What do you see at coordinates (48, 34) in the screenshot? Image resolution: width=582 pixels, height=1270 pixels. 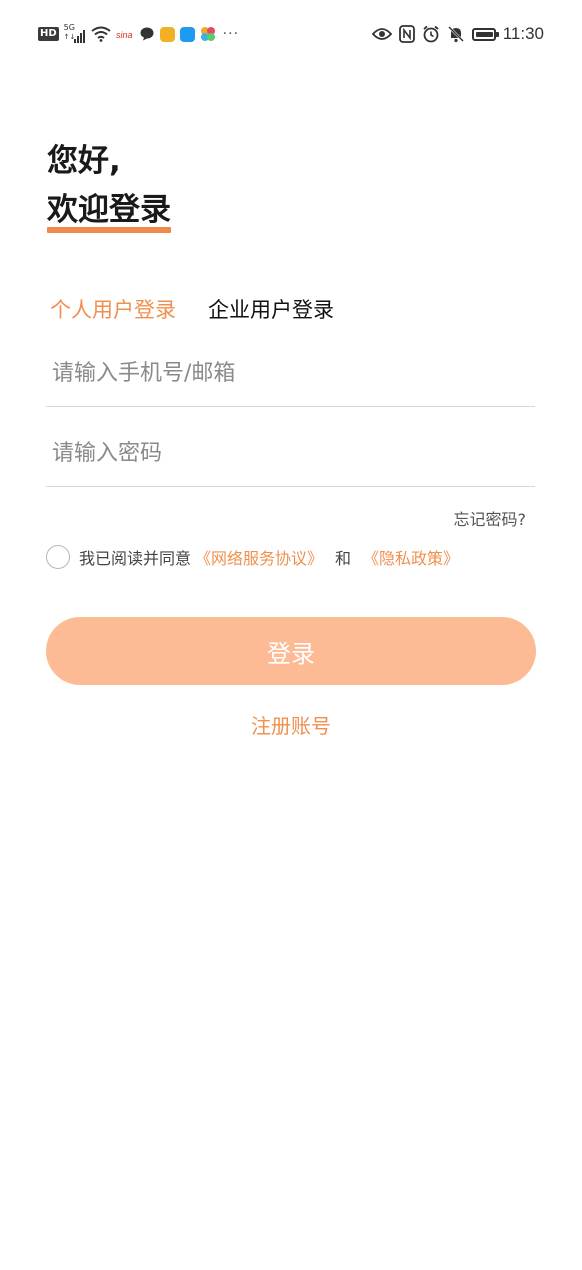 I see `hd-network-badge: HD` at bounding box center [48, 34].